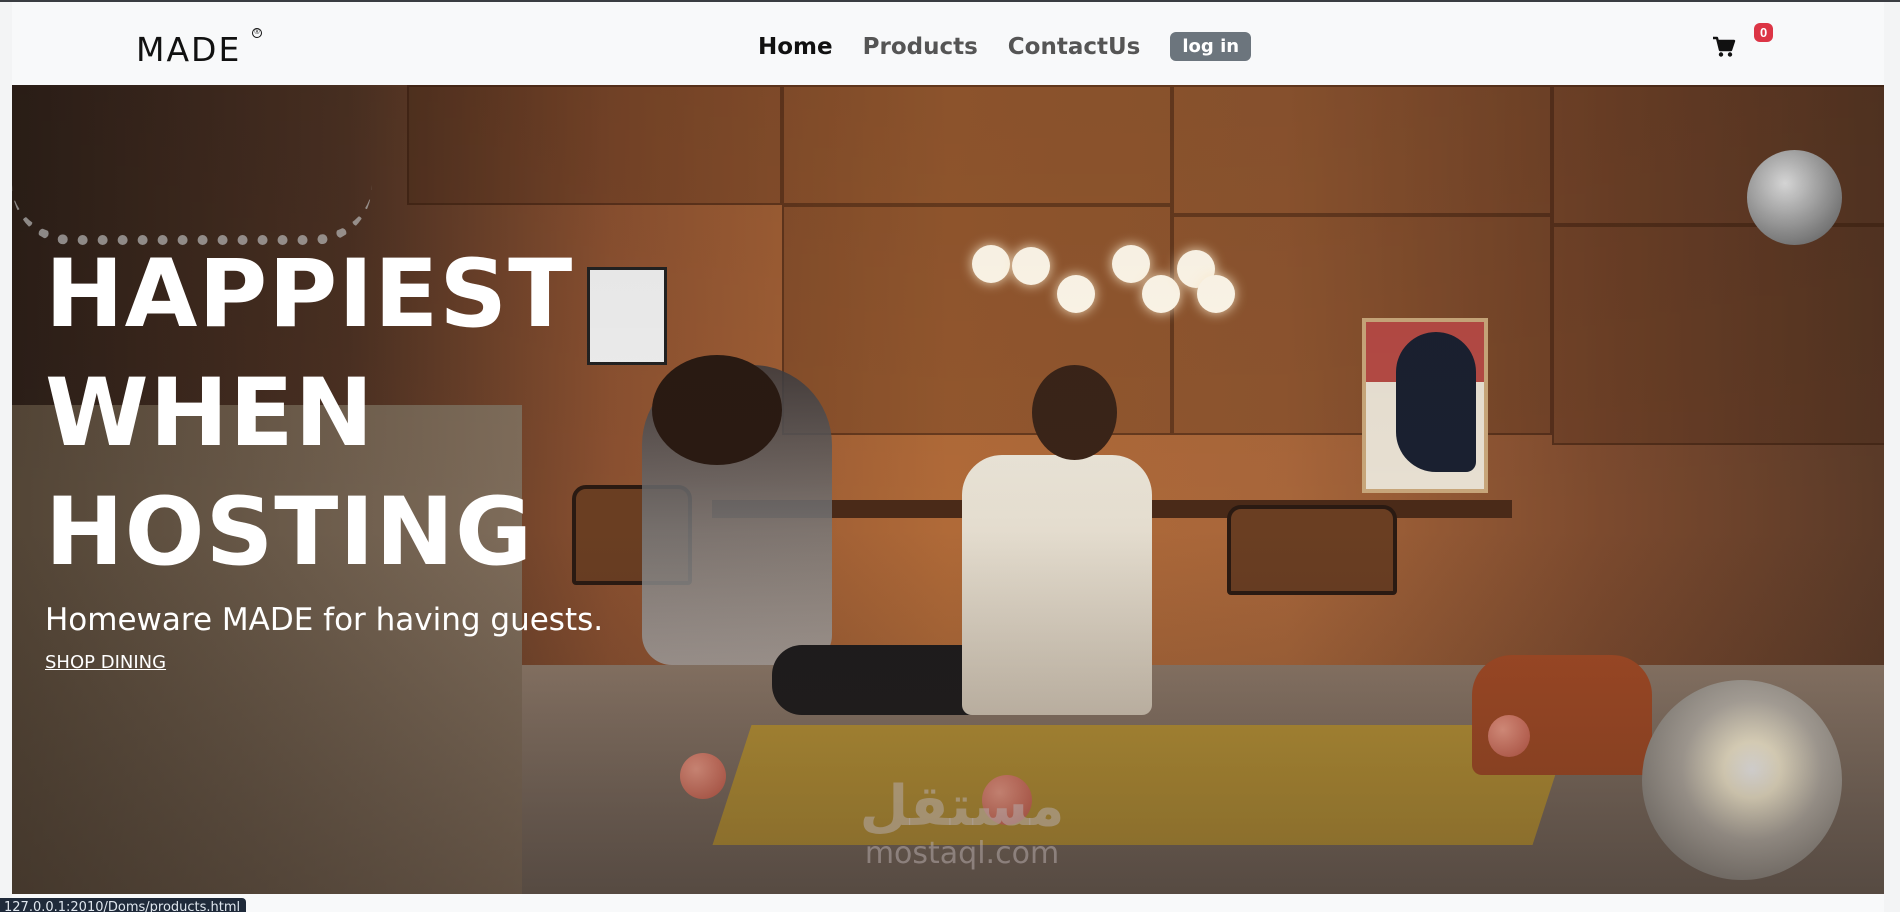 This screenshot has width=1900, height=912. I want to click on cart-button: 0, so click(1743, 42).